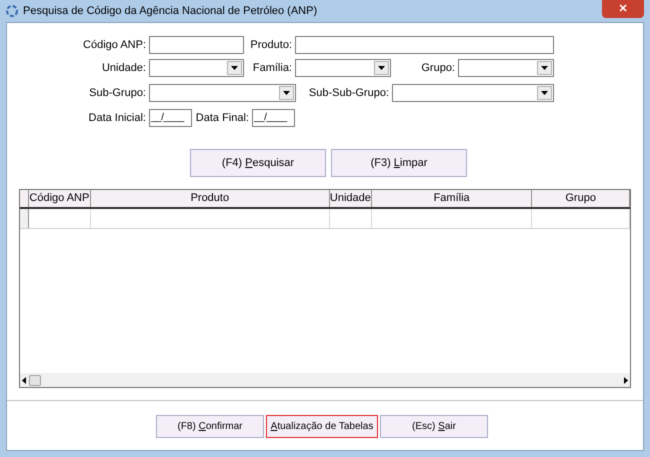 The image size is (650, 457). Describe the element at coordinates (117, 118) in the screenshot. I see `field-label: Data Inicial:` at that location.